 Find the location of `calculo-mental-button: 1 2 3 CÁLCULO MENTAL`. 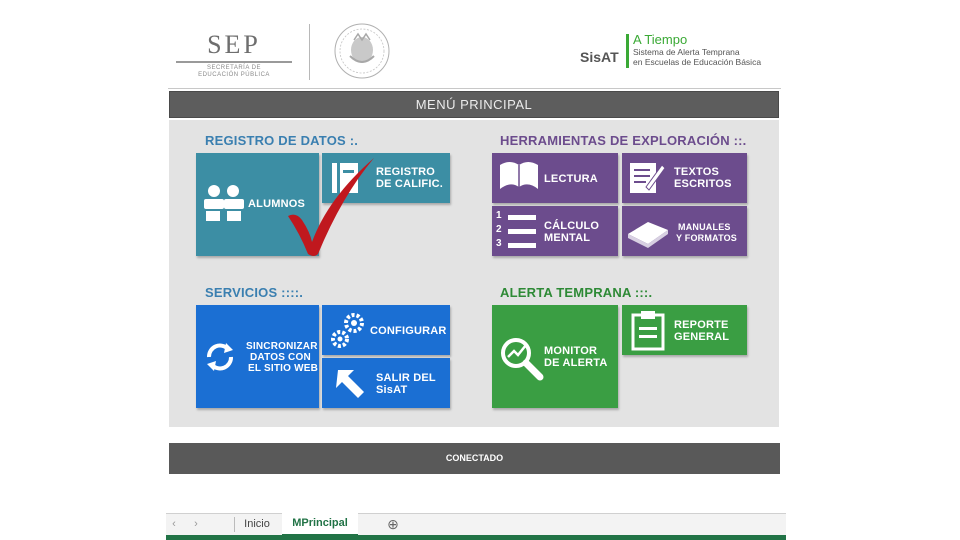

calculo-mental-button: 1 2 3 CÁLCULO MENTAL is located at coordinates (555, 231).